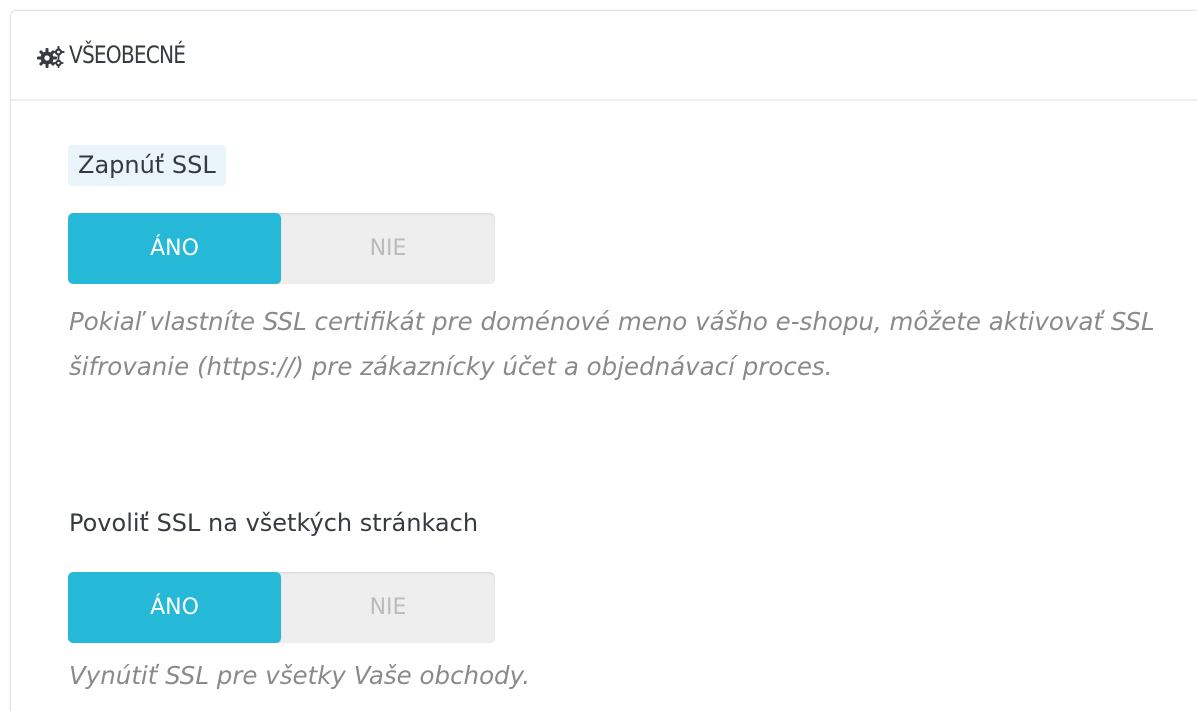 The width and height of the screenshot is (1197, 711). What do you see at coordinates (388, 248) in the screenshot?
I see `ssl-enable-no-option: NIE` at bounding box center [388, 248].